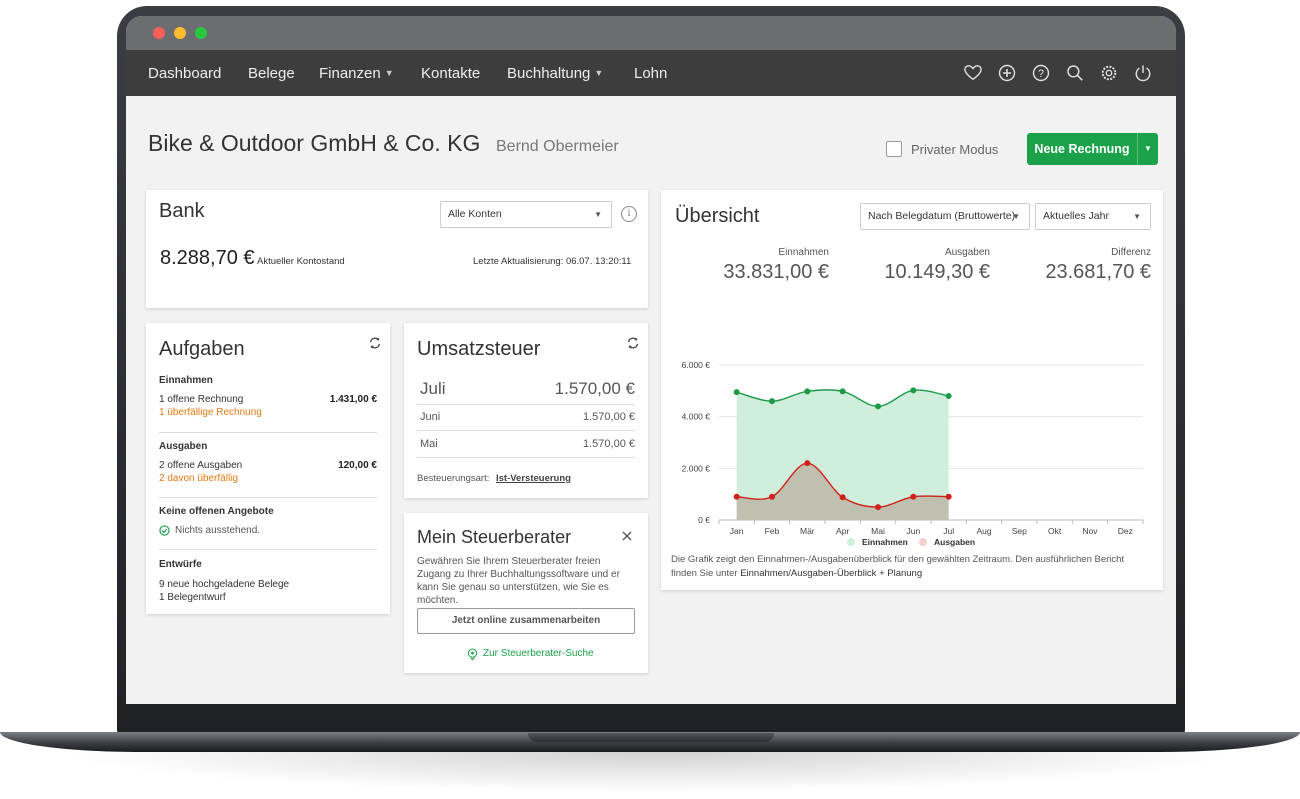 Image resolution: width=1300 pixels, height=799 pixels. What do you see at coordinates (180, 564) in the screenshot?
I see `tasks-drafts-heading: Entwürfe` at bounding box center [180, 564].